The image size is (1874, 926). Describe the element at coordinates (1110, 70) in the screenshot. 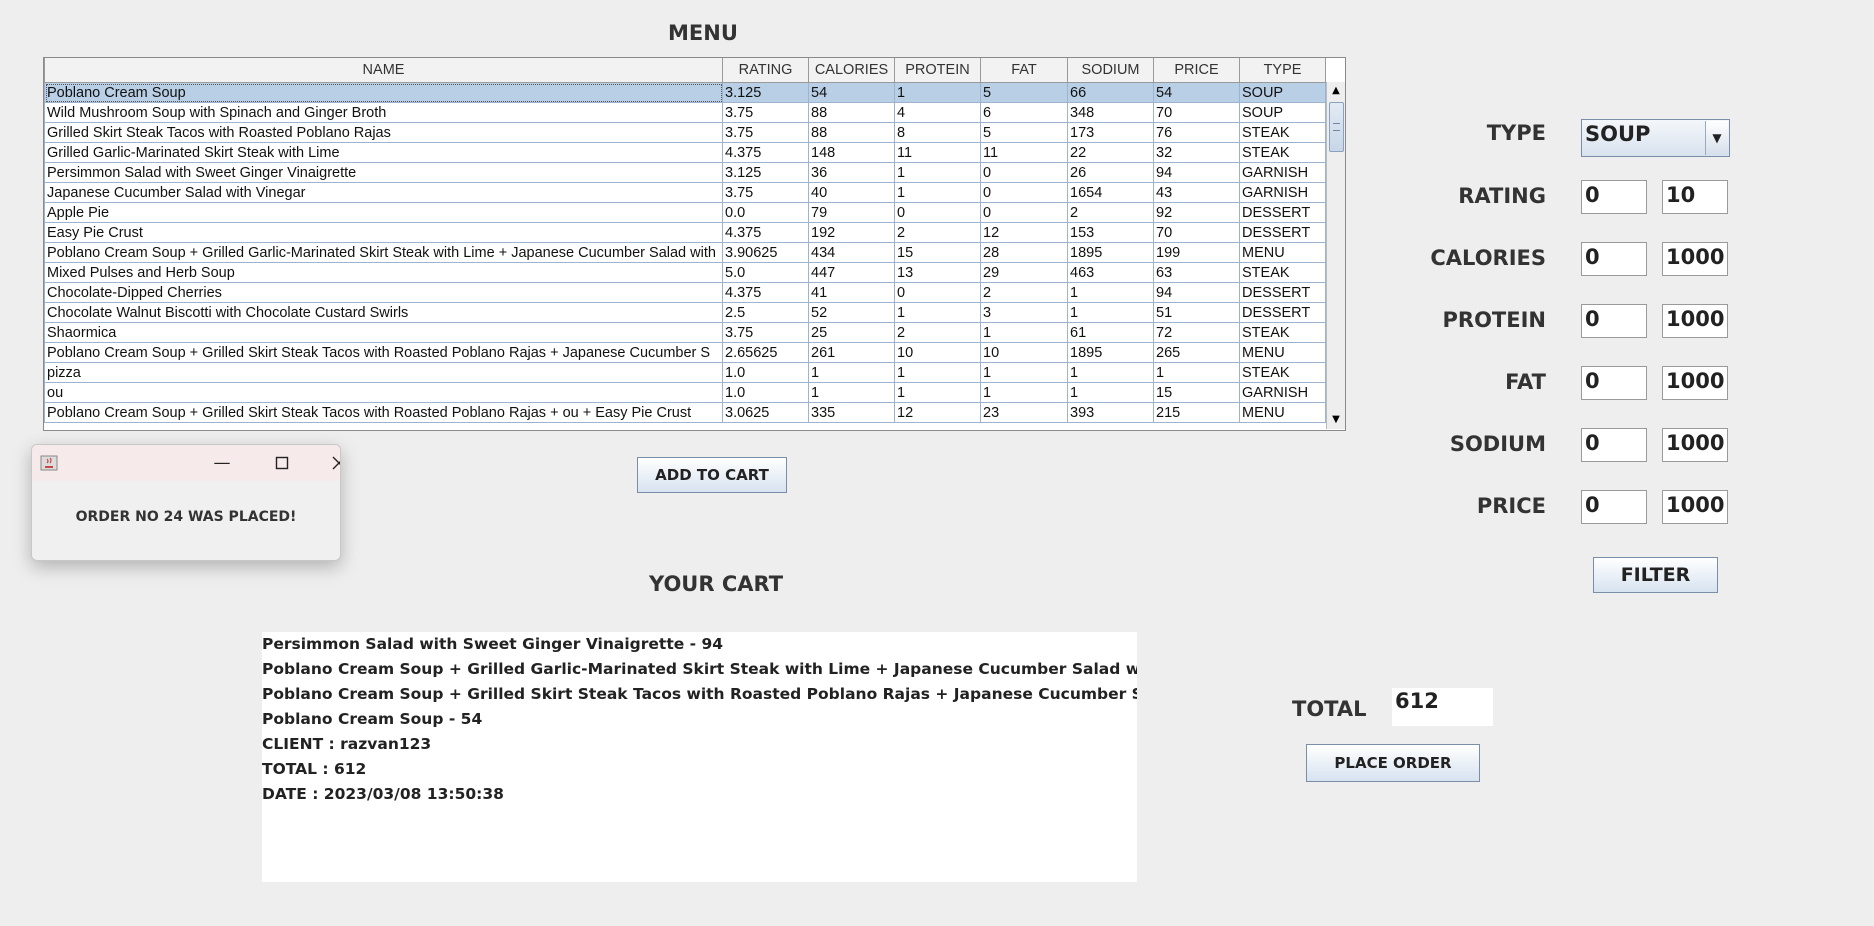

I see `column-header-sodium: SODIUM` at that location.